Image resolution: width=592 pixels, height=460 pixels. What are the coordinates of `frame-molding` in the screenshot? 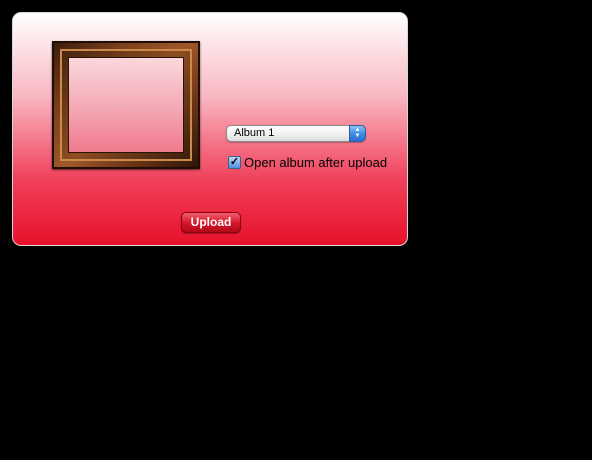 It's located at (126, 105).